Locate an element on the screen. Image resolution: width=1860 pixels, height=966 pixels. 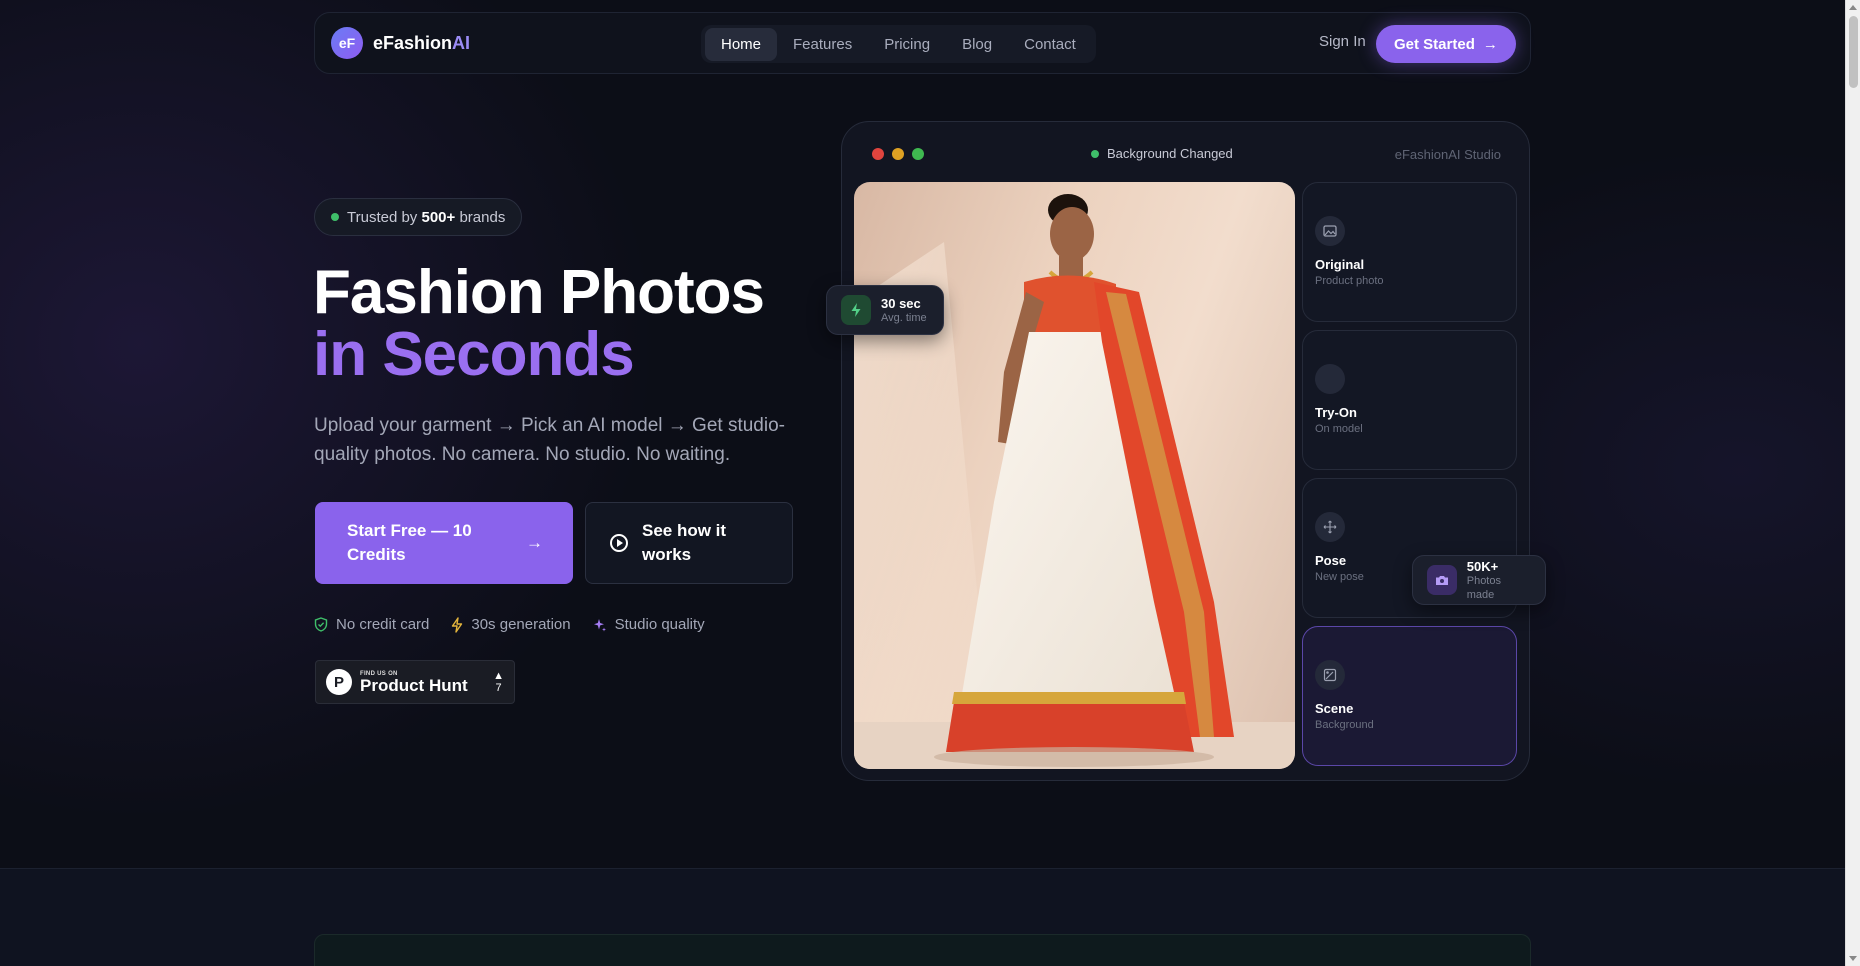
sparkle-icon is located at coordinates (599, 624).